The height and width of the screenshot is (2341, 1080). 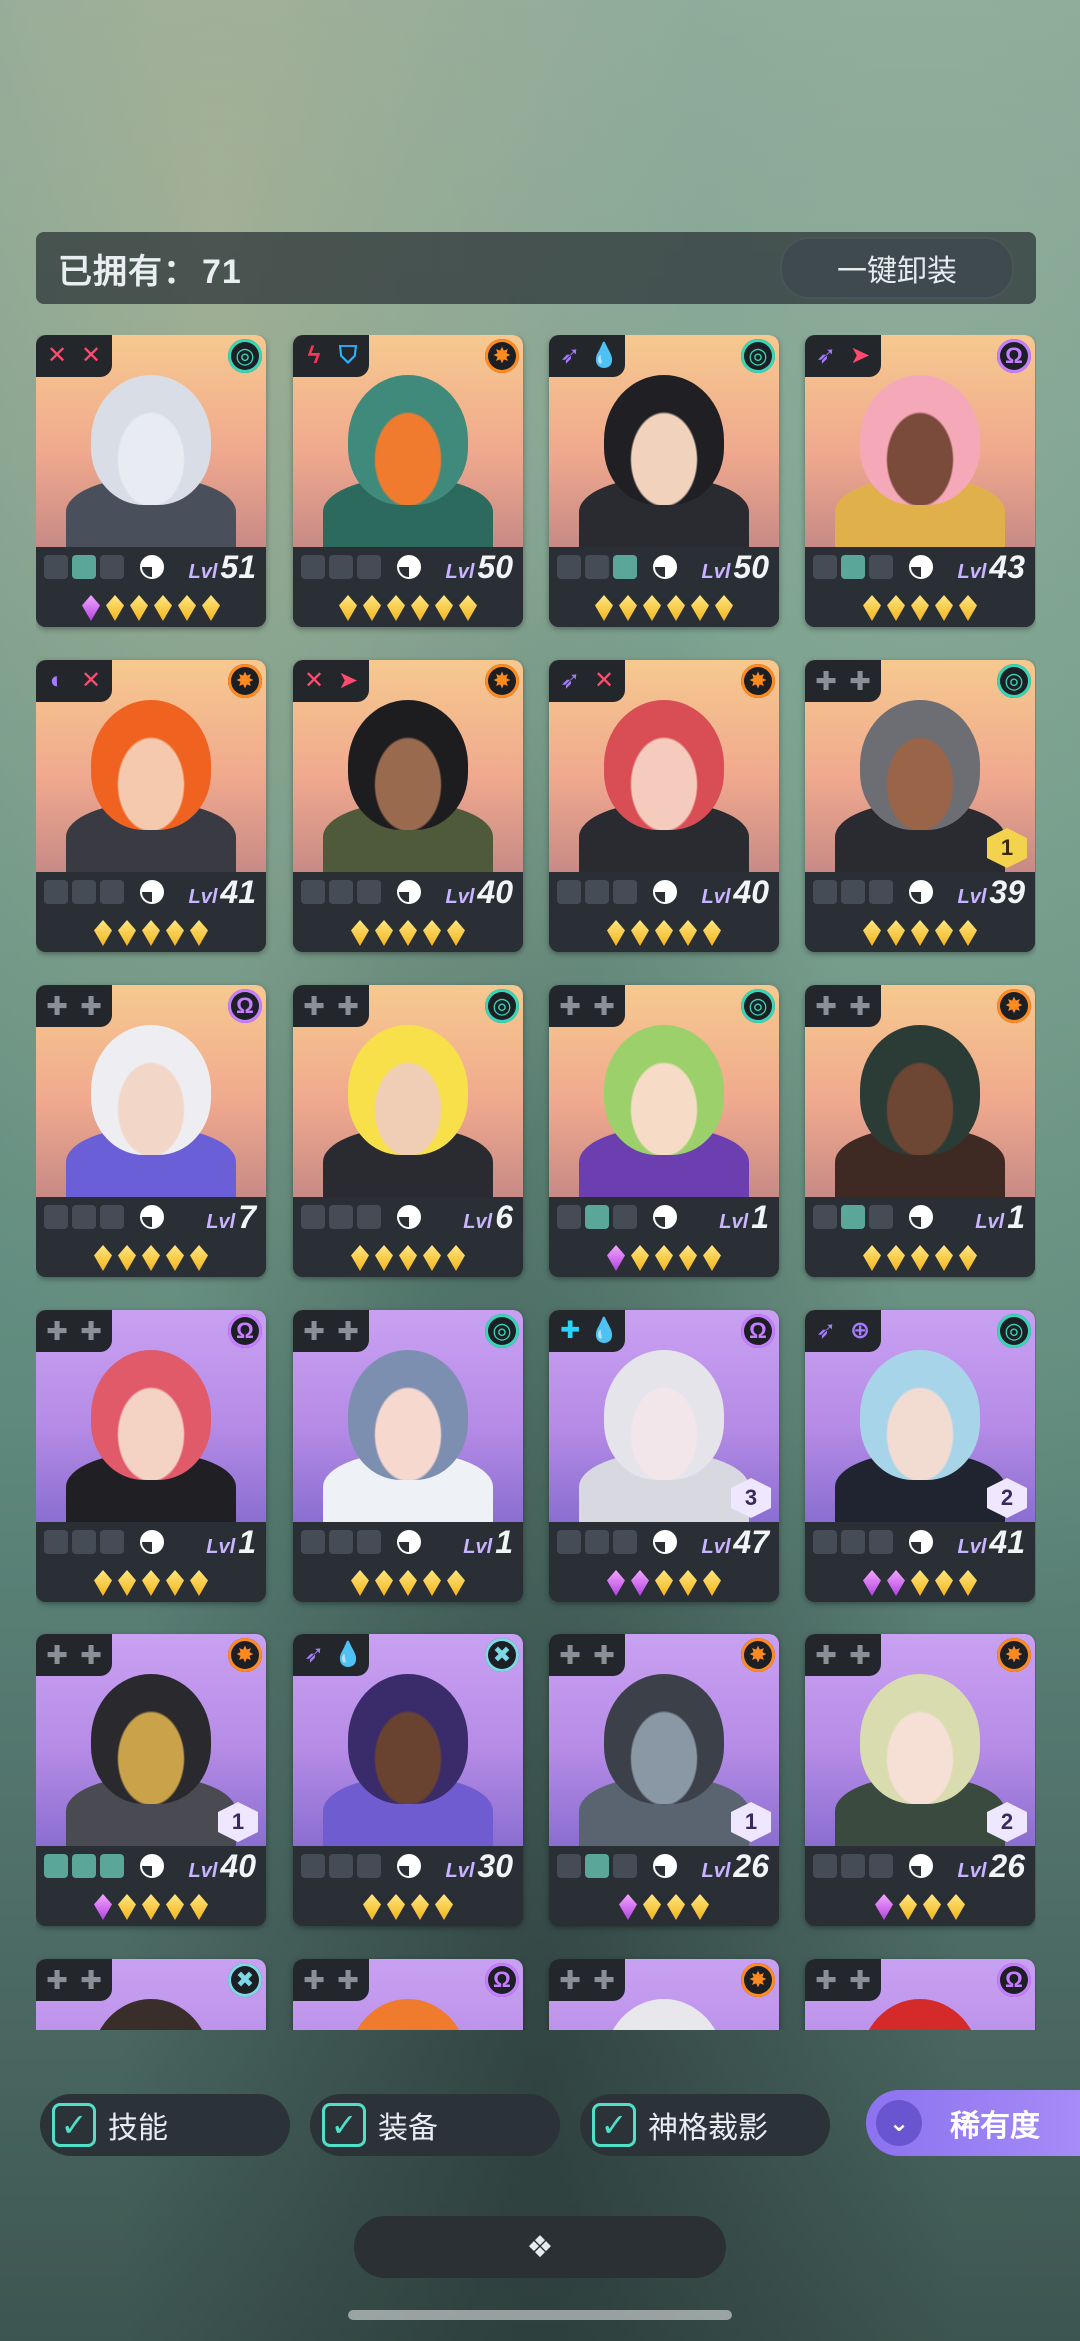 I want to click on hero-card: ✚ ✚ Ω Lvl1, so click(x=151, y=1456).